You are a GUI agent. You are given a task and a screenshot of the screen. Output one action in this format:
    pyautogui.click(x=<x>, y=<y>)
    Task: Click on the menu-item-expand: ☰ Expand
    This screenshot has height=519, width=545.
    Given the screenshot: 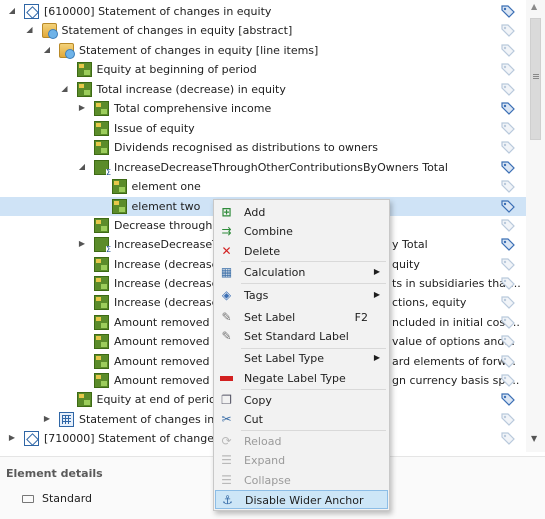 What is the action you would take?
    pyautogui.click(x=301, y=460)
    